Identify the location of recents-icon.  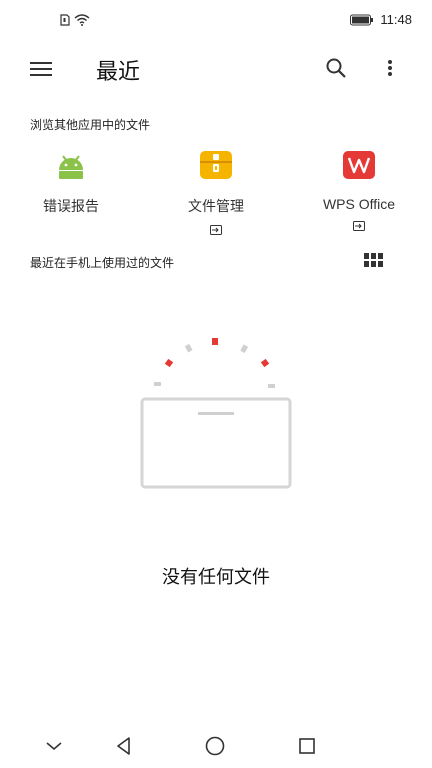
(307, 746).